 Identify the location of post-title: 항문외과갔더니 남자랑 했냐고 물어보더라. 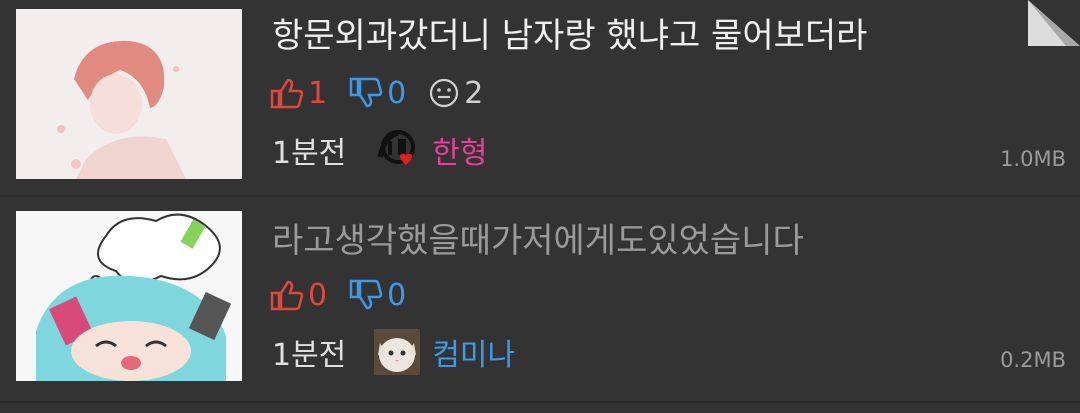
(569, 36).